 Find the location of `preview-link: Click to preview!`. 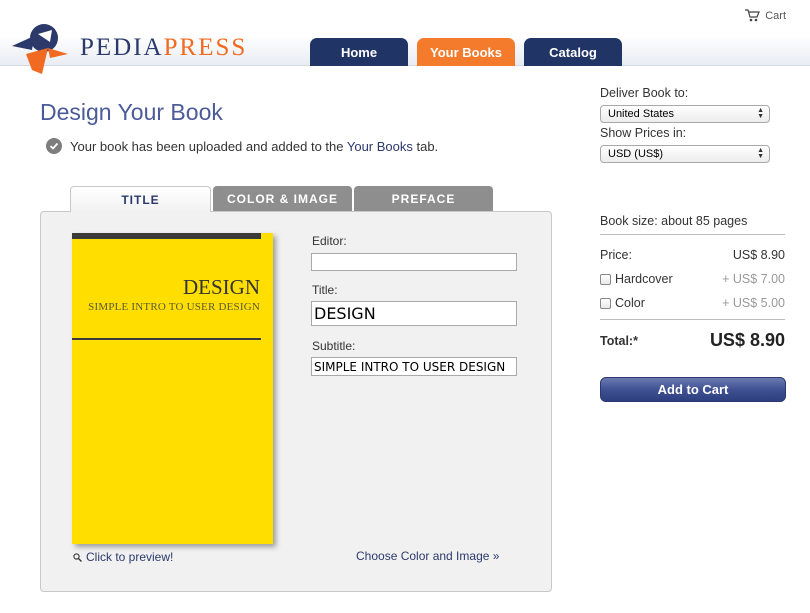

preview-link: Click to preview! is located at coordinates (123, 557).